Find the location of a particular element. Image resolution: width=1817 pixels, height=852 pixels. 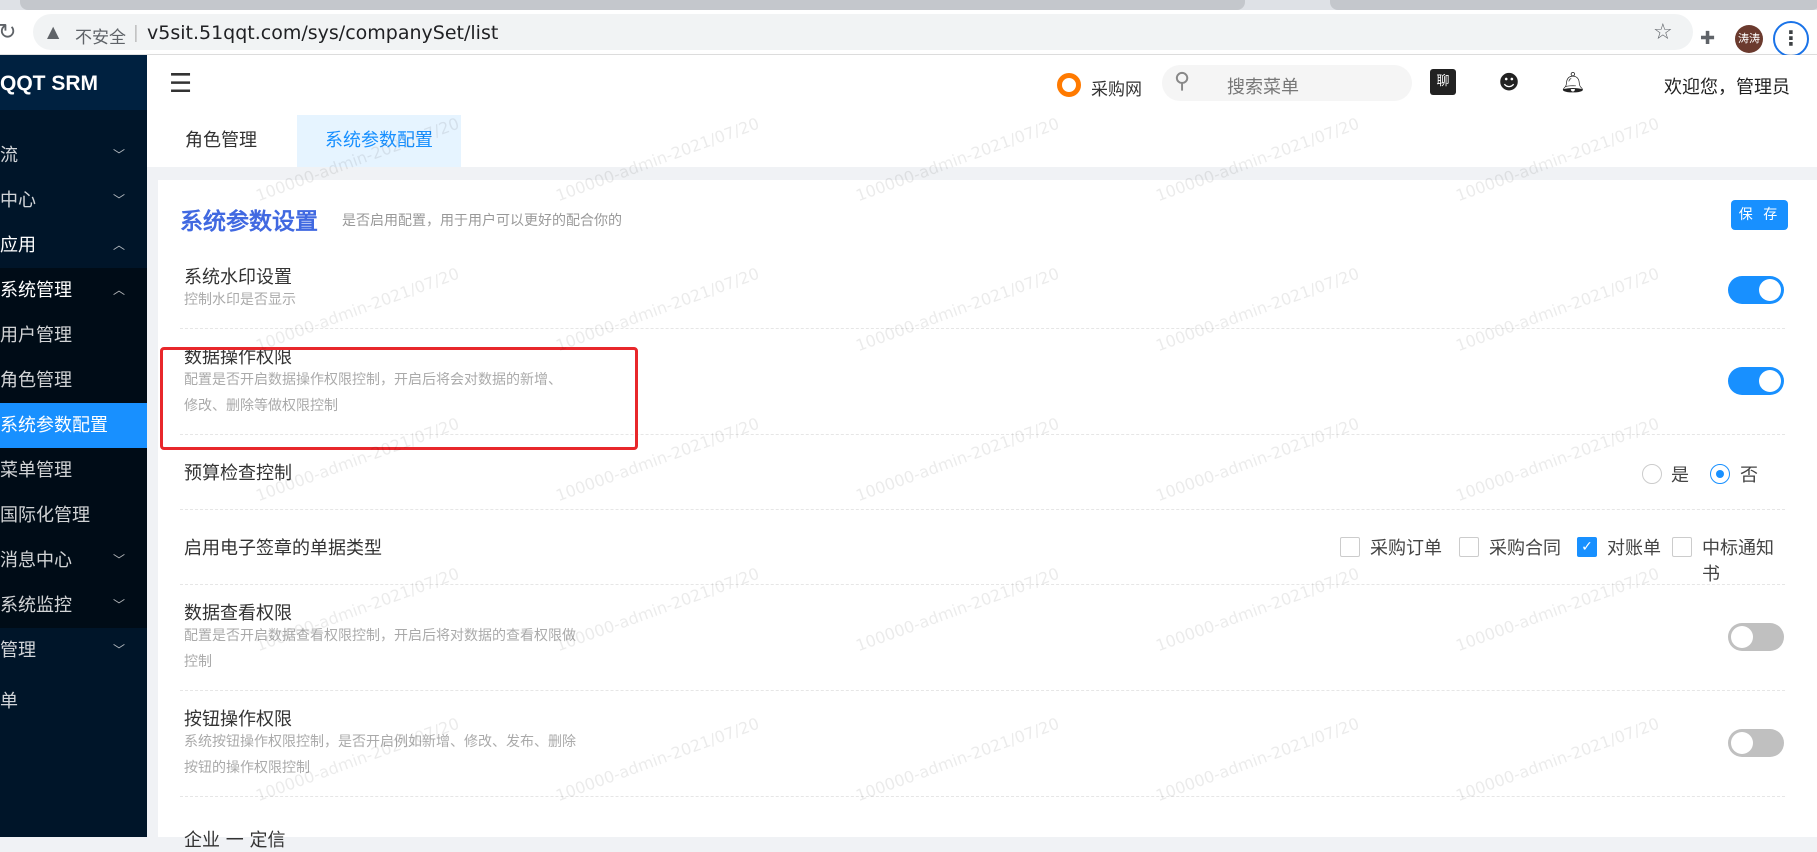

setting-desc: 配置是否开启数据查看权限控制，开启后将对数据的查看权限做控制 is located at coordinates (380, 649).